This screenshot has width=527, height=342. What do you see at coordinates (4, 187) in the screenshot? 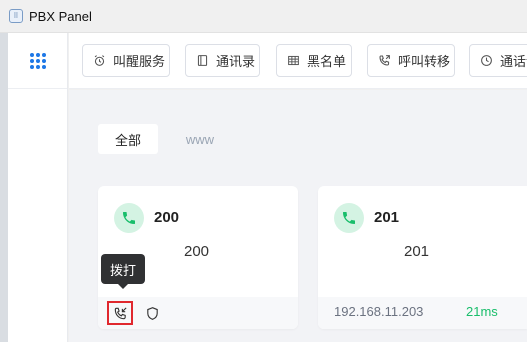
I see `window-left-edge` at bounding box center [4, 187].